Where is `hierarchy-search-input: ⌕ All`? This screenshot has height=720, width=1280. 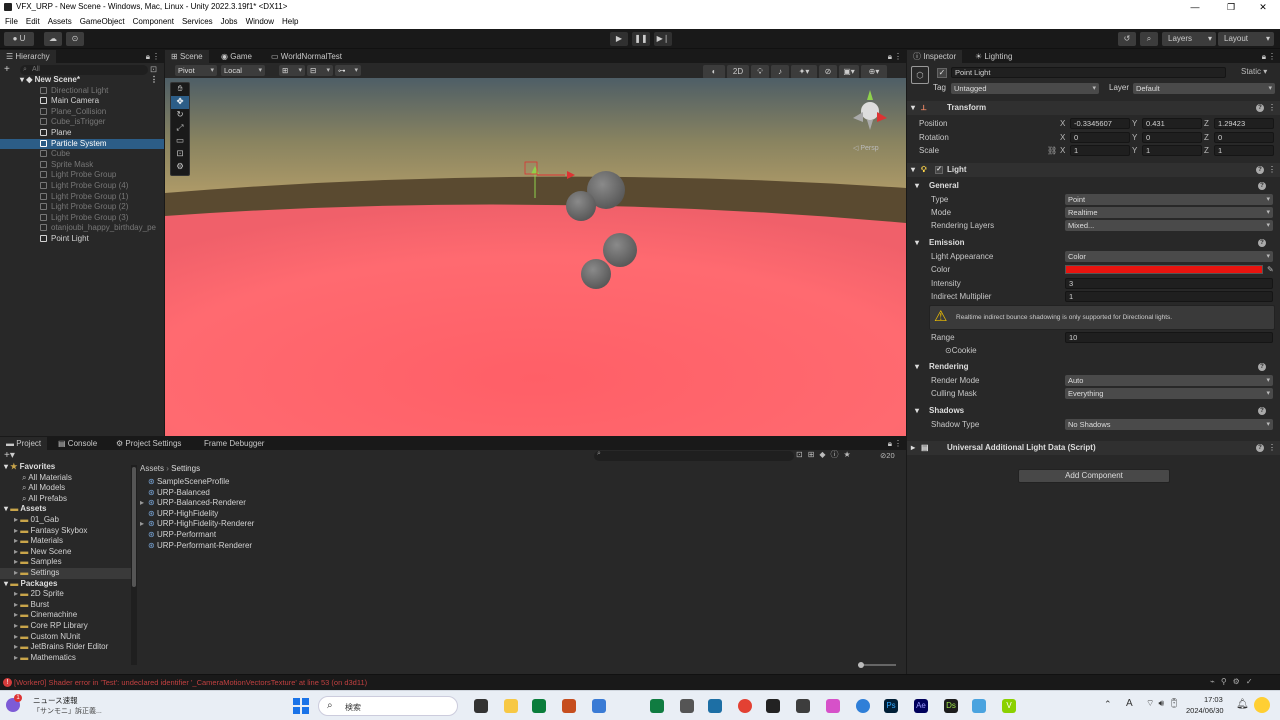 hierarchy-search-input: ⌕ All is located at coordinates (84, 70).